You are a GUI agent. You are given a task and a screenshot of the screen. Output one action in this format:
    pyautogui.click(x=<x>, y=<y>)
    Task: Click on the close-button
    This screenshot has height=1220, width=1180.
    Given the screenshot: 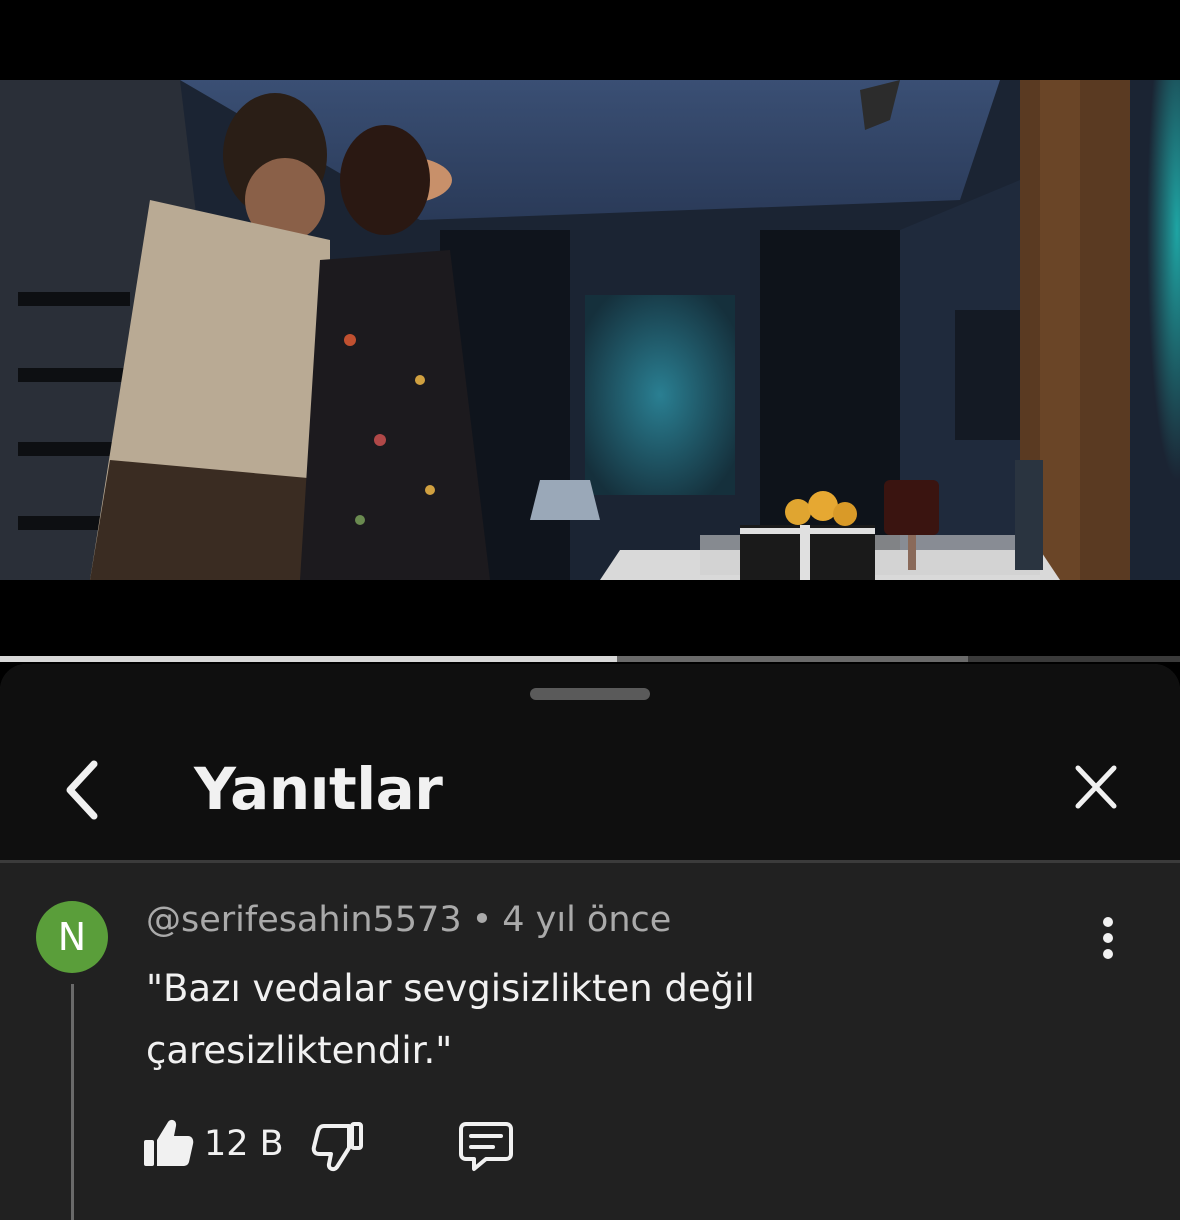 What is the action you would take?
    pyautogui.click(x=1096, y=788)
    